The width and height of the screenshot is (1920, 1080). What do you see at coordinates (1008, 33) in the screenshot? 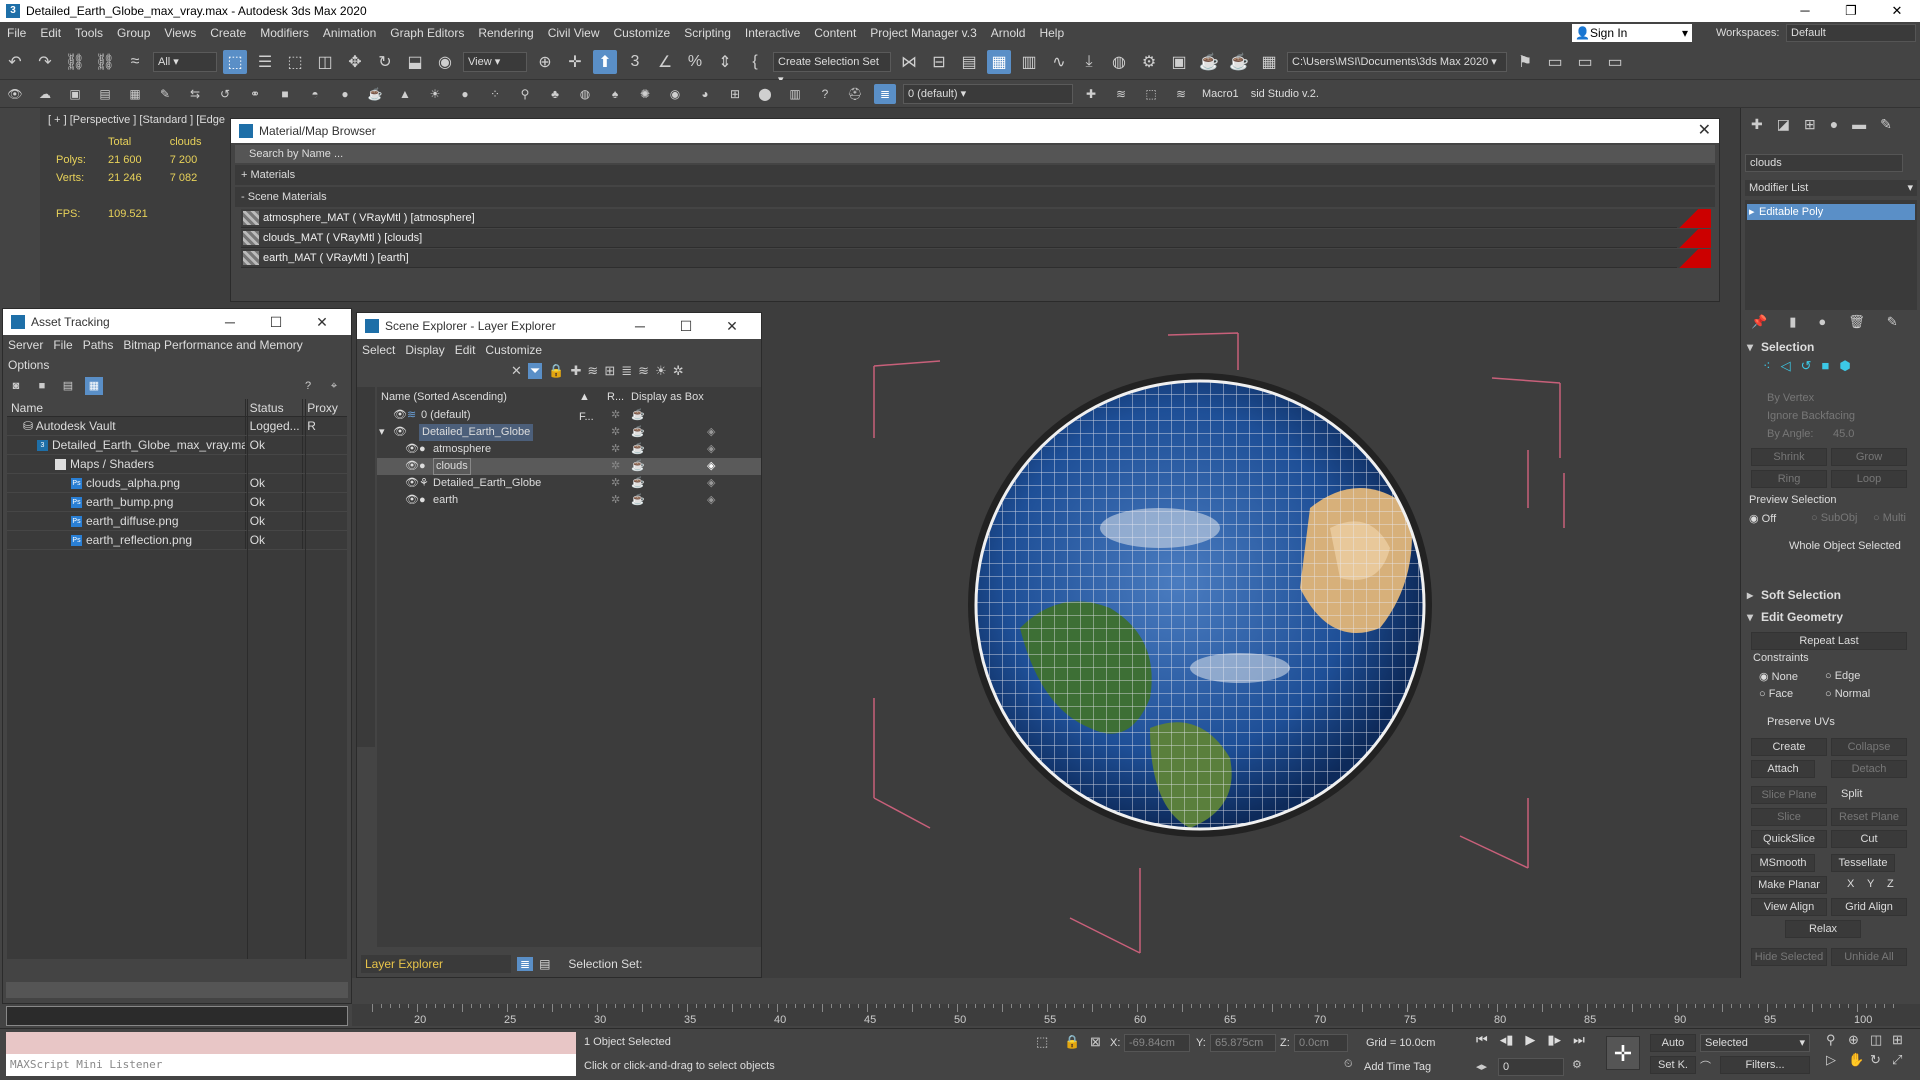
I see `menu-arnold: Arnold` at bounding box center [1008, 33].